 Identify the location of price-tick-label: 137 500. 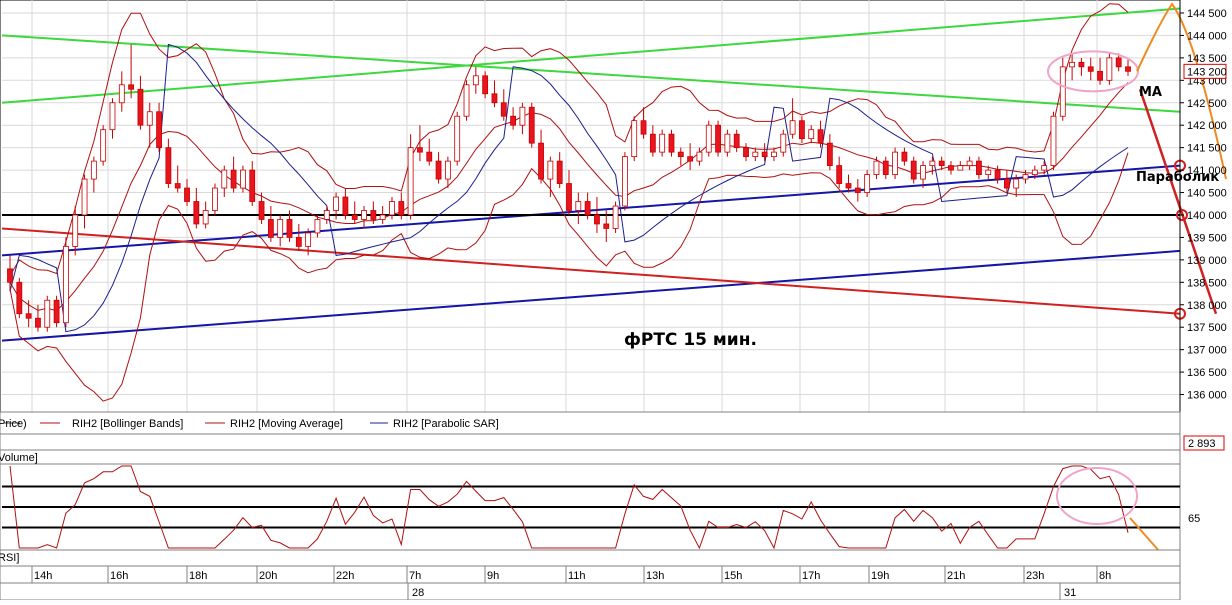
(1207, 328).